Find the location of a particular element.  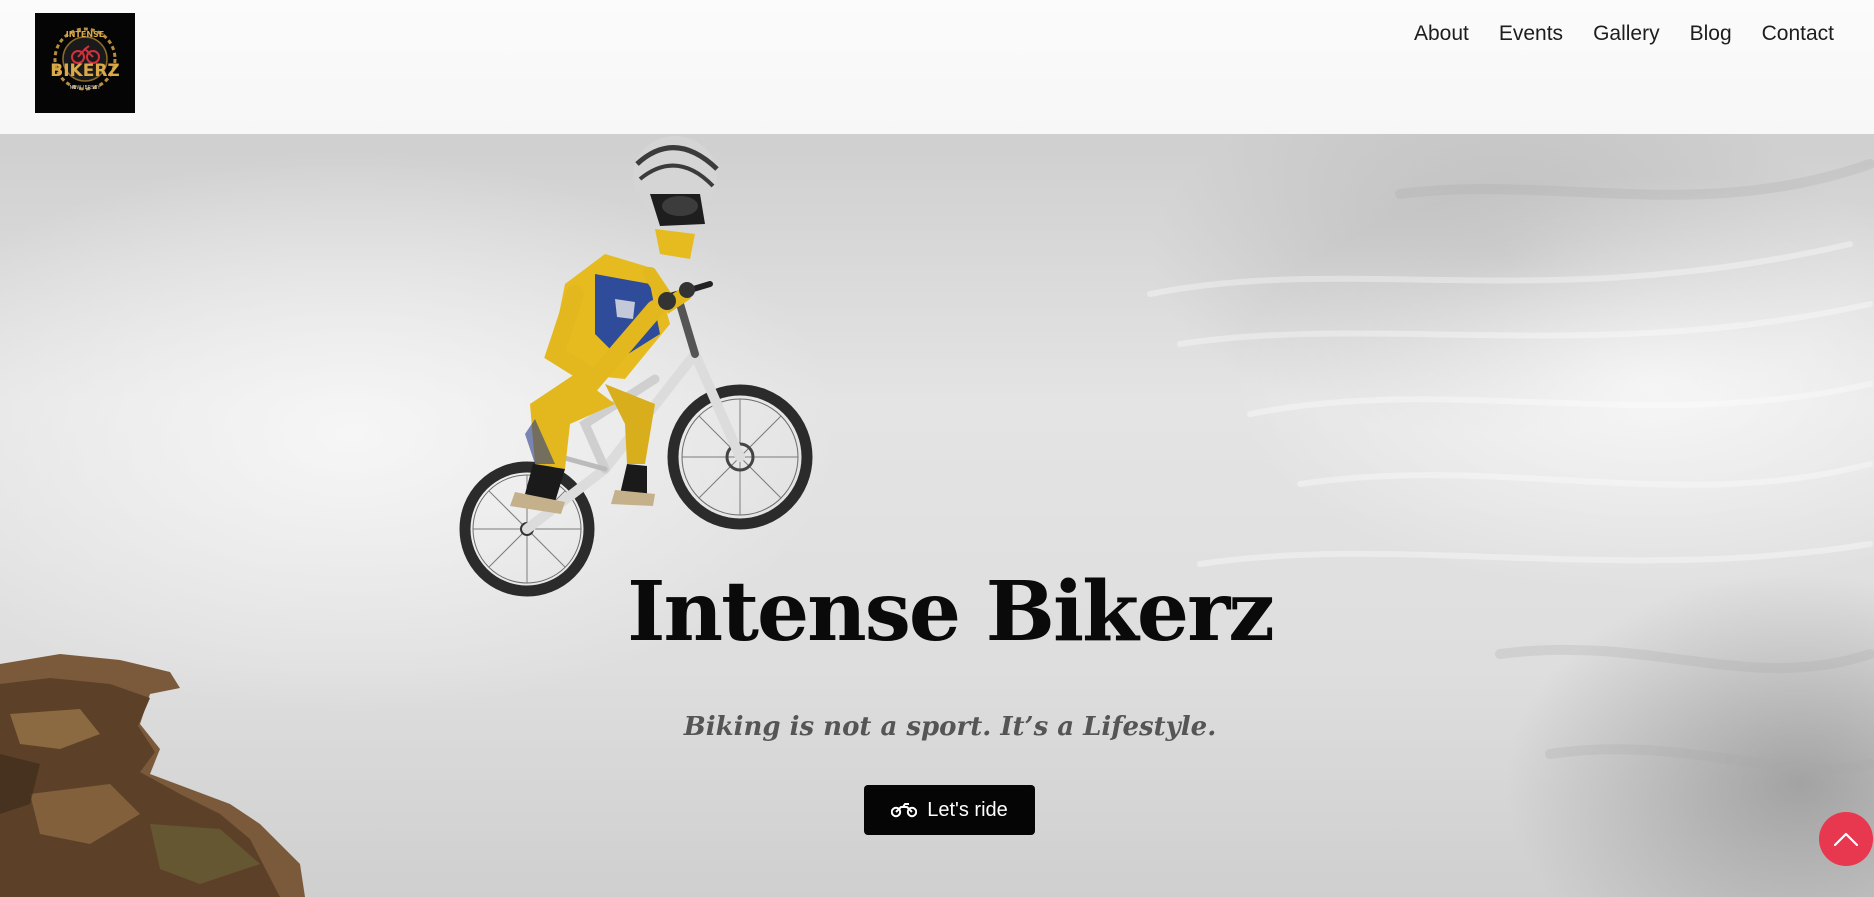

nav-item-events: Events is located at coordinates (1531, 34).